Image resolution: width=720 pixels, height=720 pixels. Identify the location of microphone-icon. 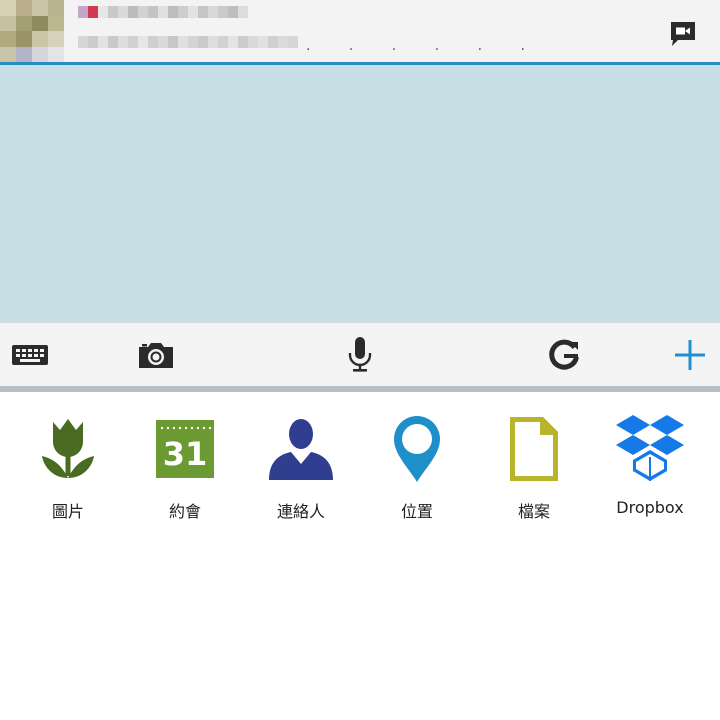
(360, 354).